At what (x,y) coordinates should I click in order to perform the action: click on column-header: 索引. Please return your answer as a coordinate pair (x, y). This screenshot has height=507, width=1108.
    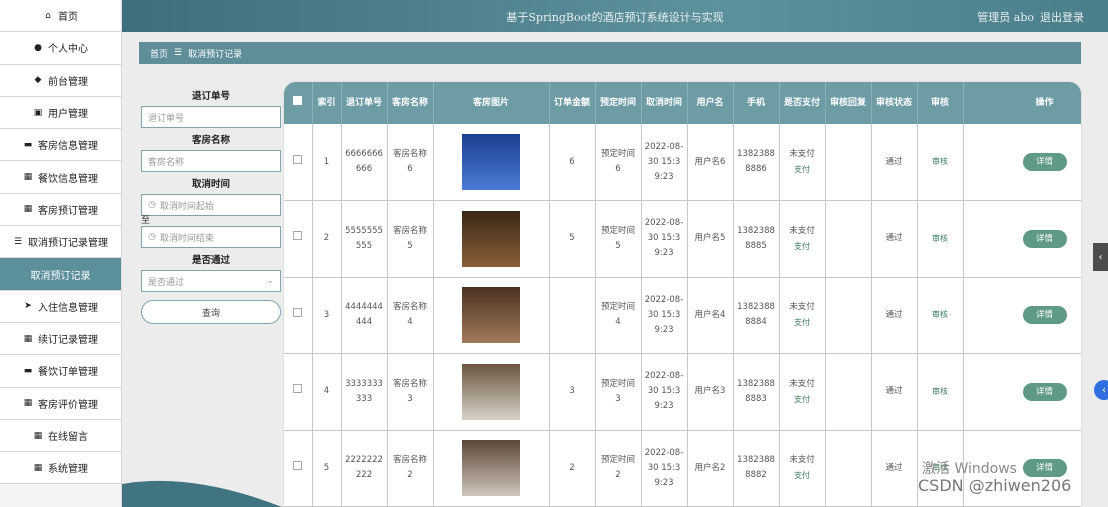
    Looking at the image, I should click on (327, 103).